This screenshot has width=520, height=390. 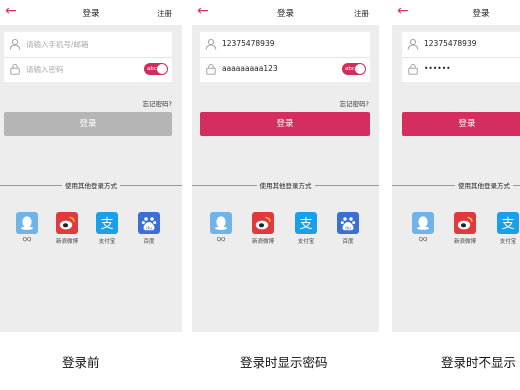 I want to click on login-form: 12375478939 aaaaaaaaa123 abc, so click(x=285, y=57).